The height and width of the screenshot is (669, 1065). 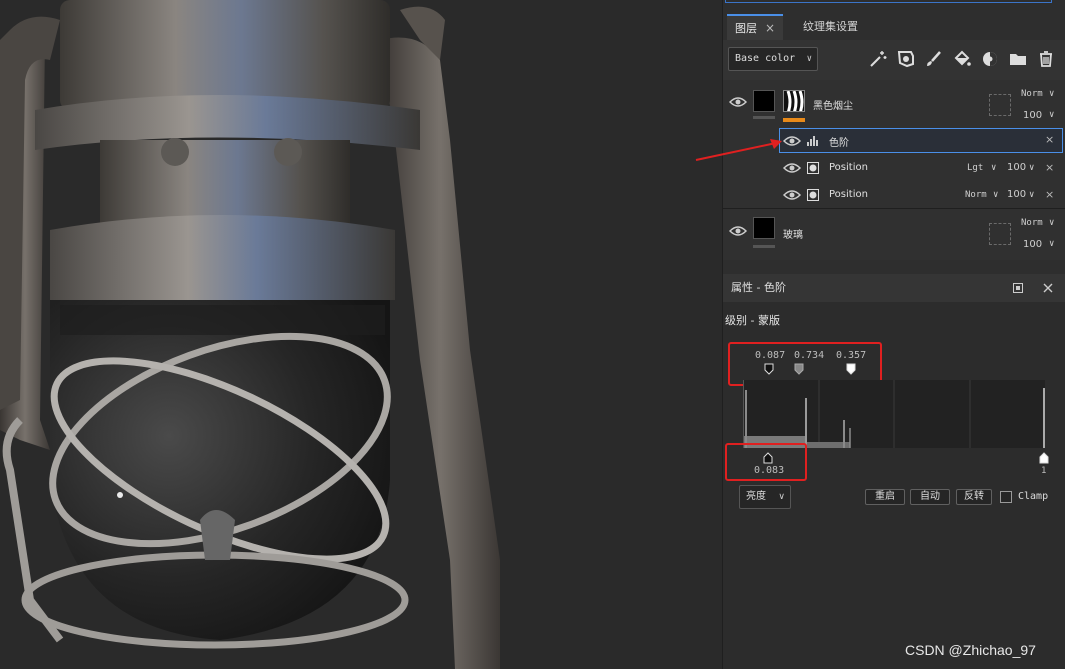 I want to click on folder-icon, so click(x=1018, y=60).